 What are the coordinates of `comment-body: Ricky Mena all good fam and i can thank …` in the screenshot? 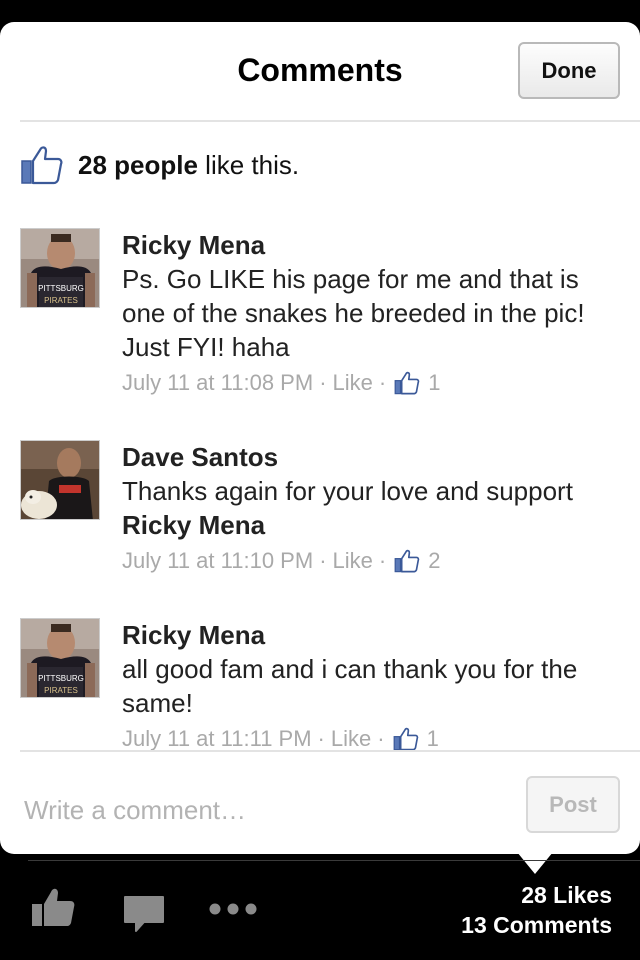 It's located at (371, 687).